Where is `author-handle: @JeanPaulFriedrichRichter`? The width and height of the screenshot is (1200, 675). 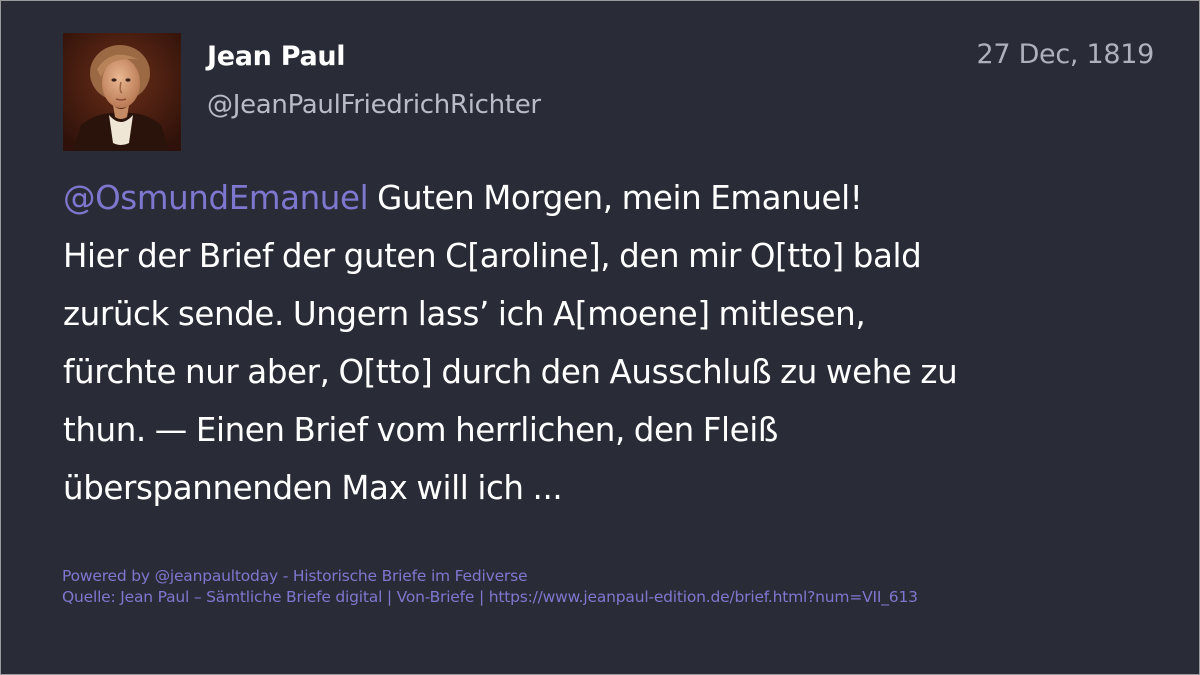 author-handle: @JeanPaulFriedrichRichter is located at coordinates (374, 105).